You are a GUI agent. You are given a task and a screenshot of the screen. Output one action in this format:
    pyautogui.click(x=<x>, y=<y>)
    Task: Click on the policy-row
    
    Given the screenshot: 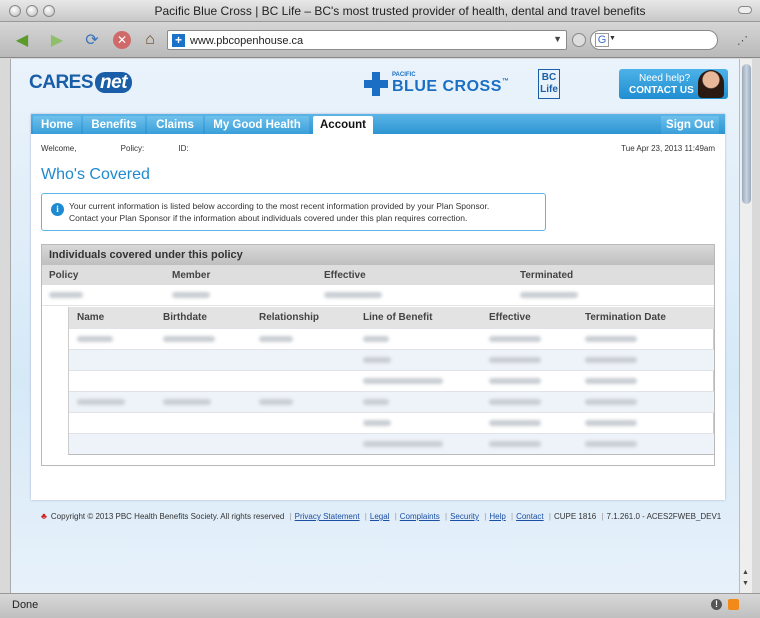 What is the action you would take?
    pyautogui.click(x=378, y=295)
    